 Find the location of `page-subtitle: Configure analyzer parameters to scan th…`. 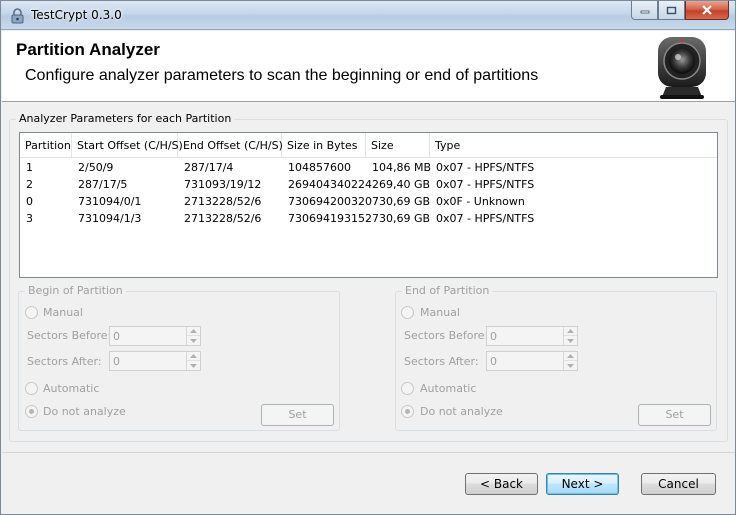

page-subtitle: Configure analyzer parameters to scan th… is located at coordinates (282, 75).